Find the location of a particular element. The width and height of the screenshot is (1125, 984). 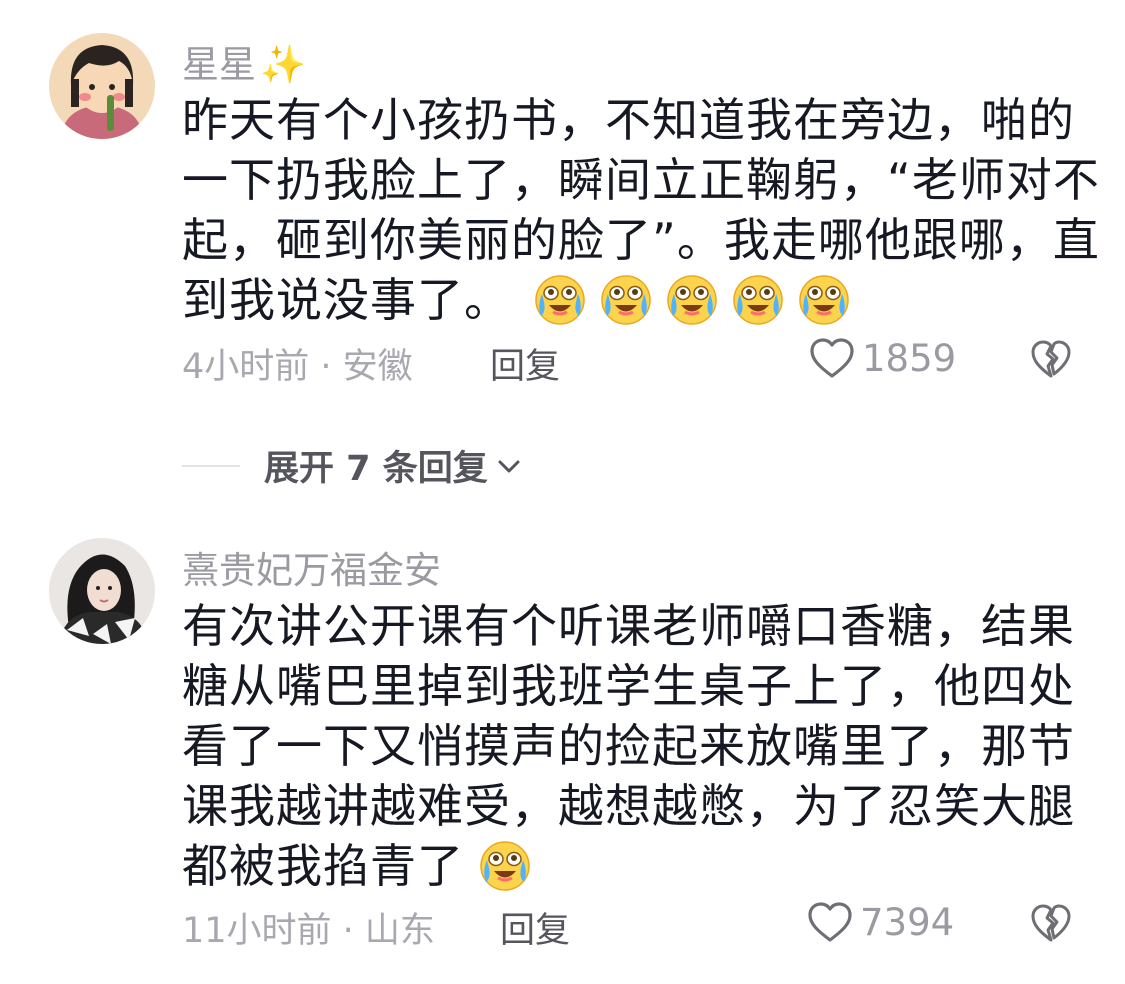

like-button: 7394 is located at coordinates (880, 922).